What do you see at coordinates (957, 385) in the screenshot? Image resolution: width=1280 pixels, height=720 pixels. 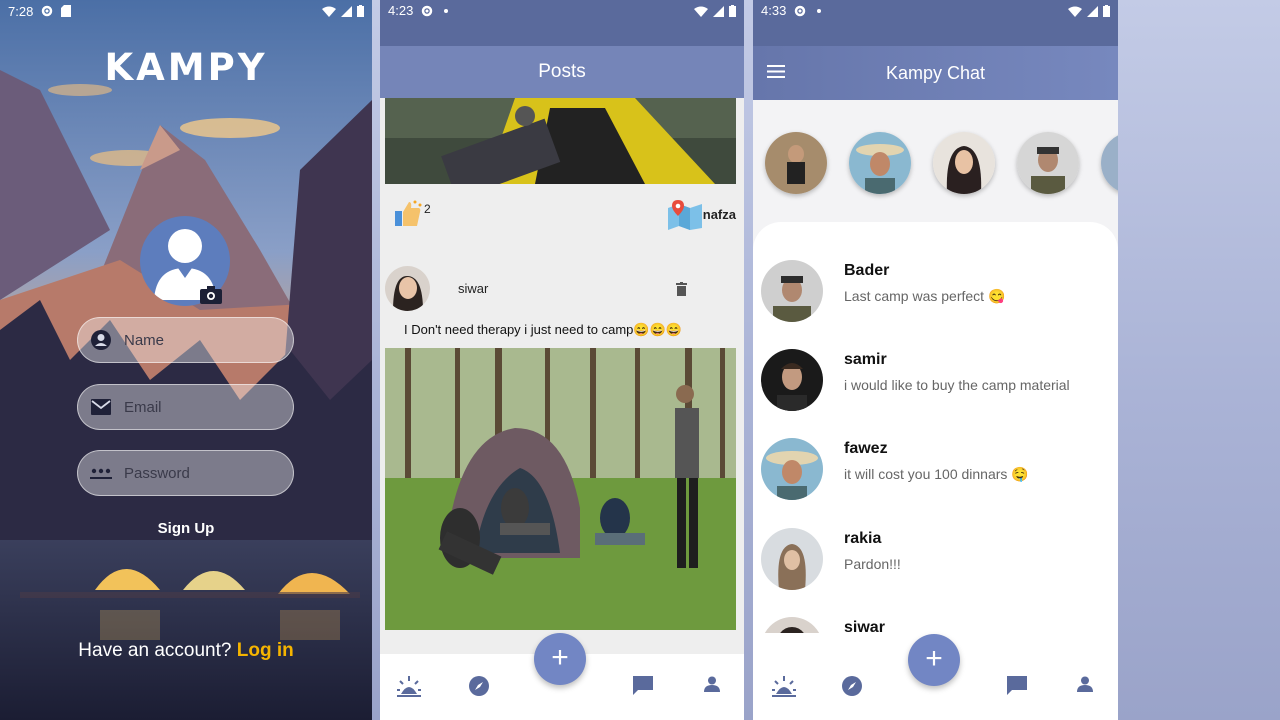 I see `chat-message: i would like to buy the camp material` at bounding box center [957, 385].